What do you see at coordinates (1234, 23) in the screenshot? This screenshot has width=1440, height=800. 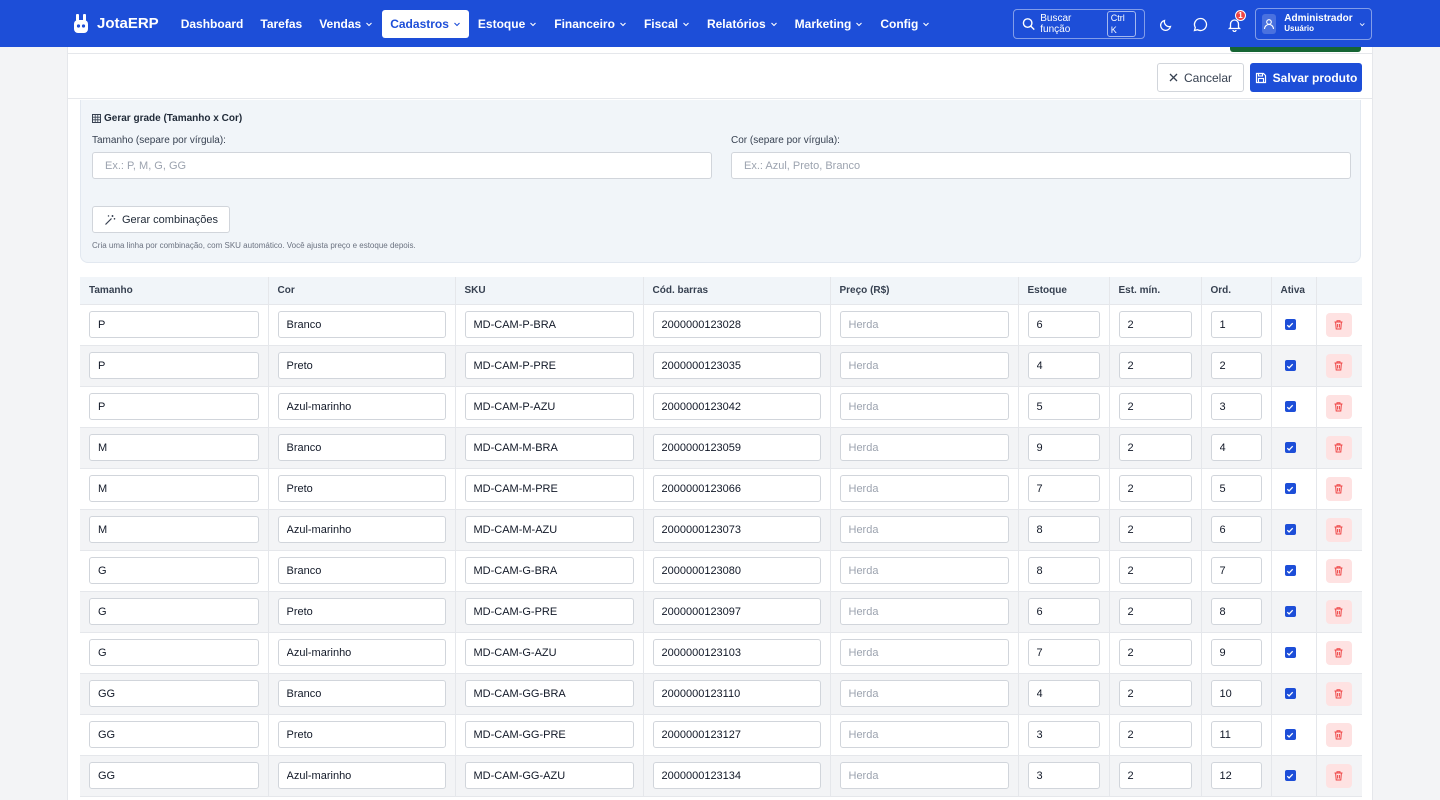 I see `notifications-button: 1` at bounding box center [1234, 23].